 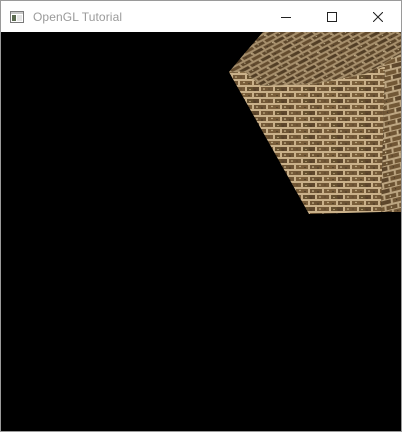 I want to click on maximize-button, so click(x=332, y=16).